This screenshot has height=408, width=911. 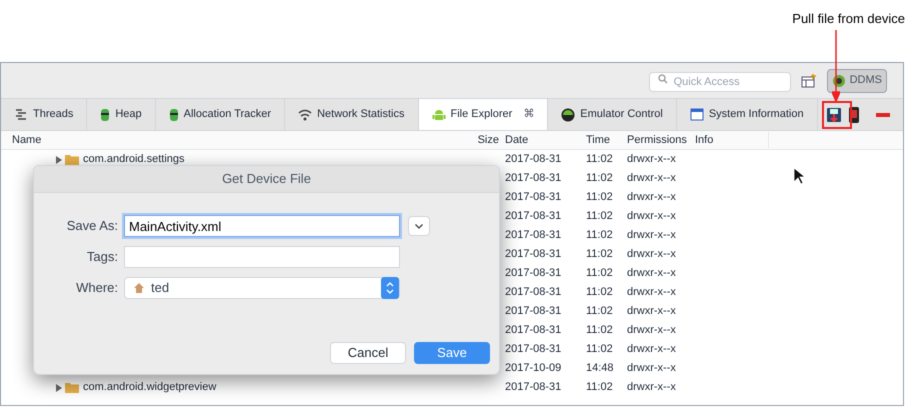 I want to click on column-header: Time, so click(x=600, y=140).